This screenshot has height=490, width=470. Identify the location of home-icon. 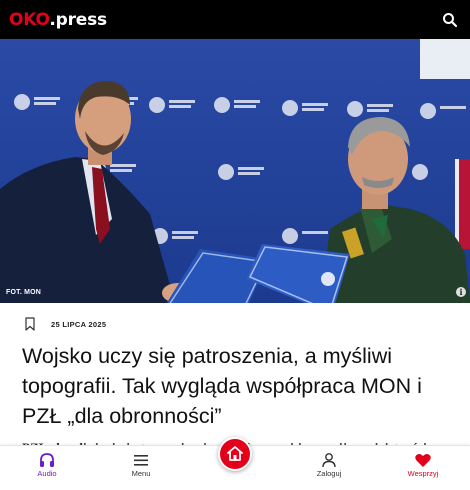
(235, 453).